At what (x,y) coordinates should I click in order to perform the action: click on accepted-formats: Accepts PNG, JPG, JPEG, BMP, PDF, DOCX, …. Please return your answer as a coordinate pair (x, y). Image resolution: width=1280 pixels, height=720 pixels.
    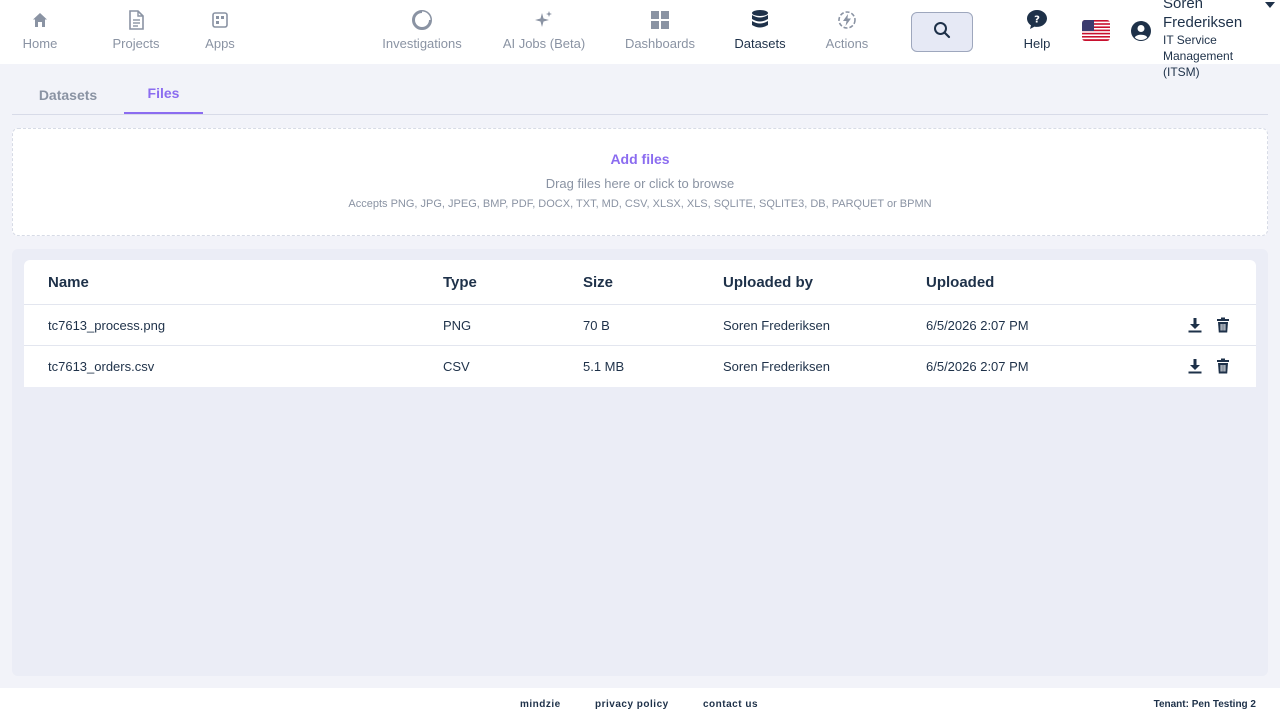
    Looking at the image, I should click on (640, 204).